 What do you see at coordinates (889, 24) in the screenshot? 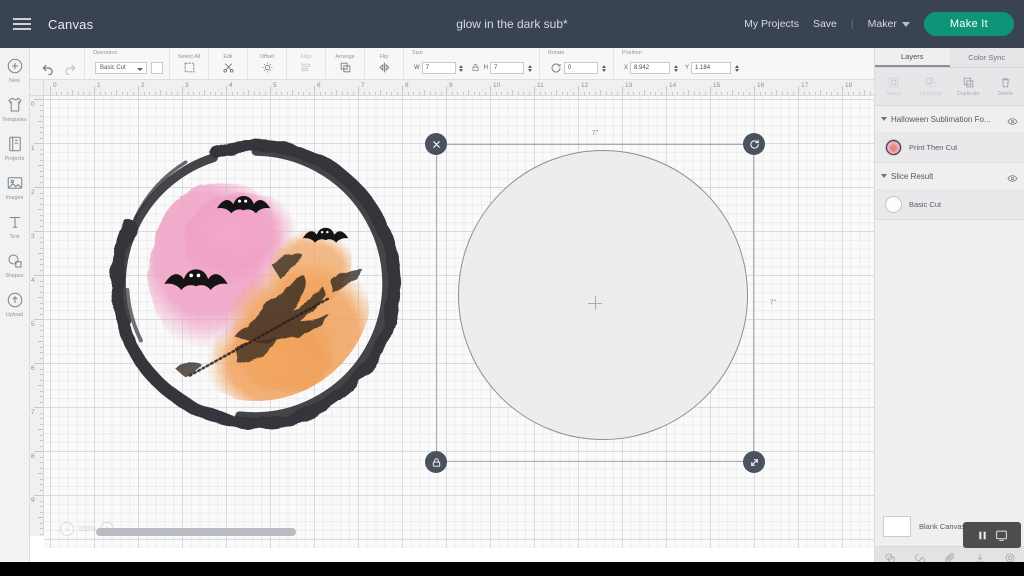
I see `machine-selector: Maker` at bounding box center [889, 24].